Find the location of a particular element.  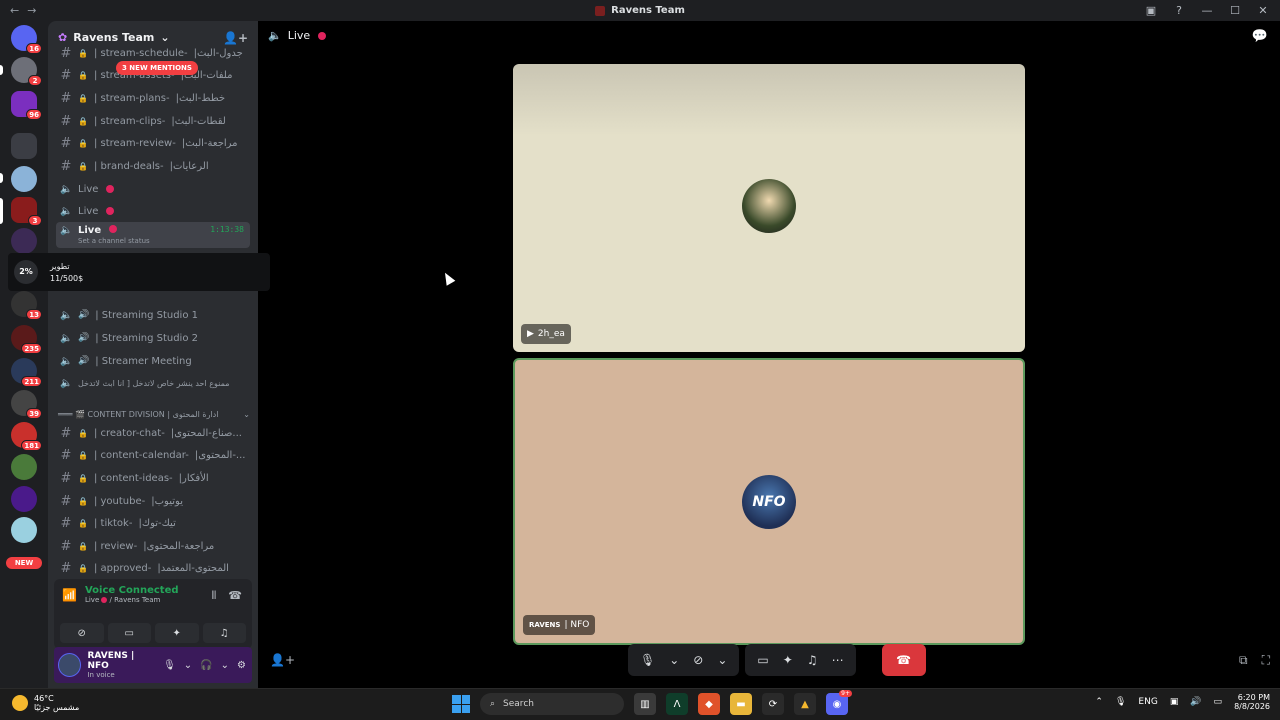

channel-youtube: # 🔒 | youtube- |يوتيوب is located at coordinates (153, 501).